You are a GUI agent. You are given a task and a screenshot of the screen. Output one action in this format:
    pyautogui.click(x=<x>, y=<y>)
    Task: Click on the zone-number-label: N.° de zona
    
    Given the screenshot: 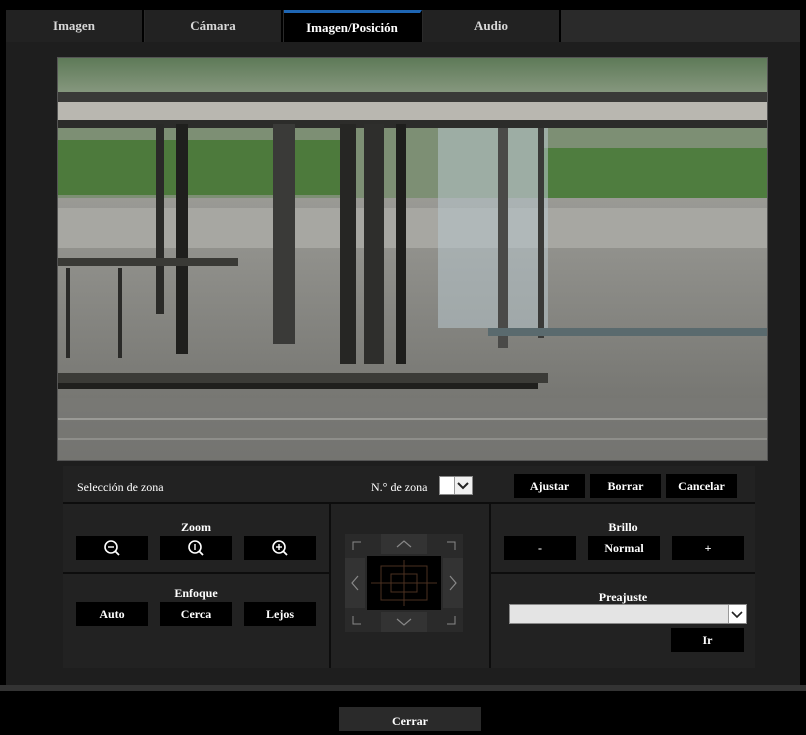 What is the action you would take?
    pyautogui.click(x=399, y=487)
    